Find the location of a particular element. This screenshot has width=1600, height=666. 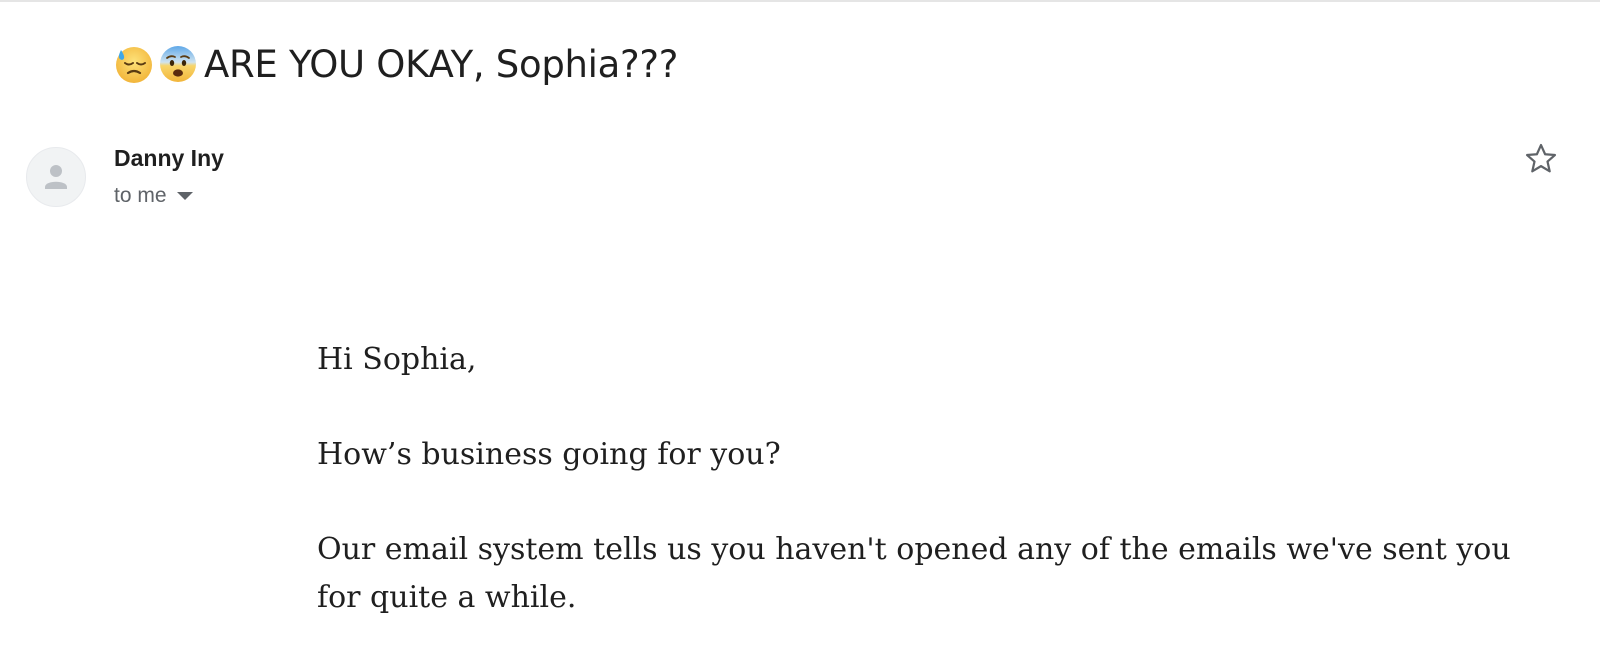

star-outline-icon is located at coordinates (1541, 158).